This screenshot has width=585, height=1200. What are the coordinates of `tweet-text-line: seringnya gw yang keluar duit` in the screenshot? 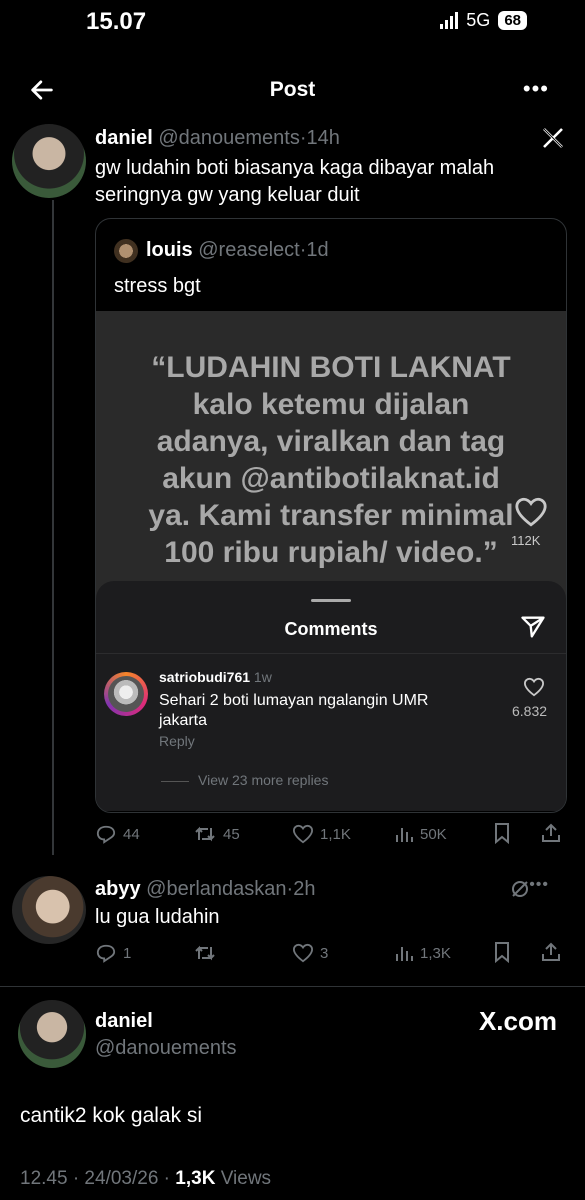 It's located at (227, 195).